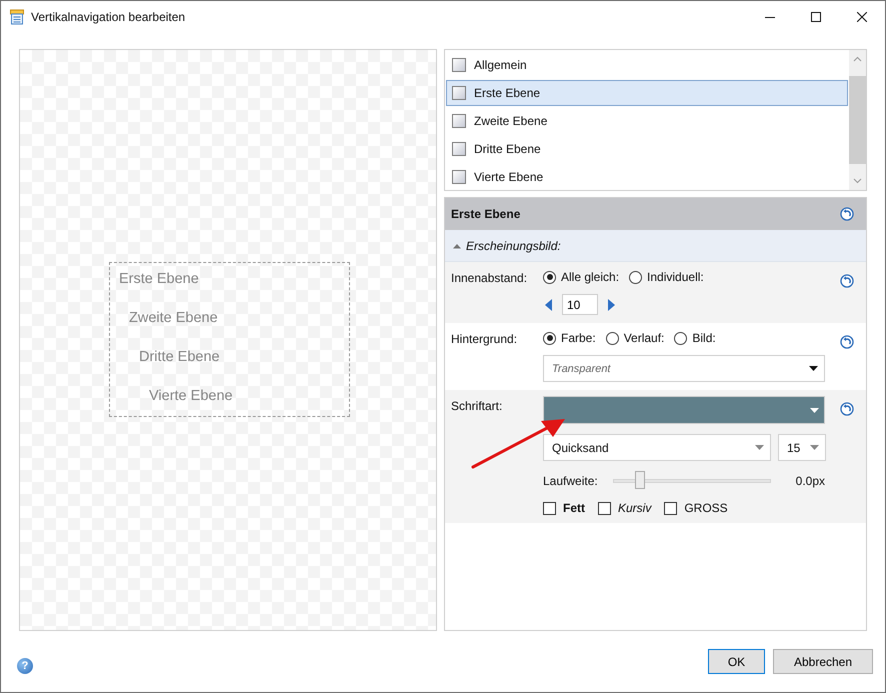  Describe the element at coordinates (635, 337) in the screenshot. I see `radio-option: Verlauf:` at that location.